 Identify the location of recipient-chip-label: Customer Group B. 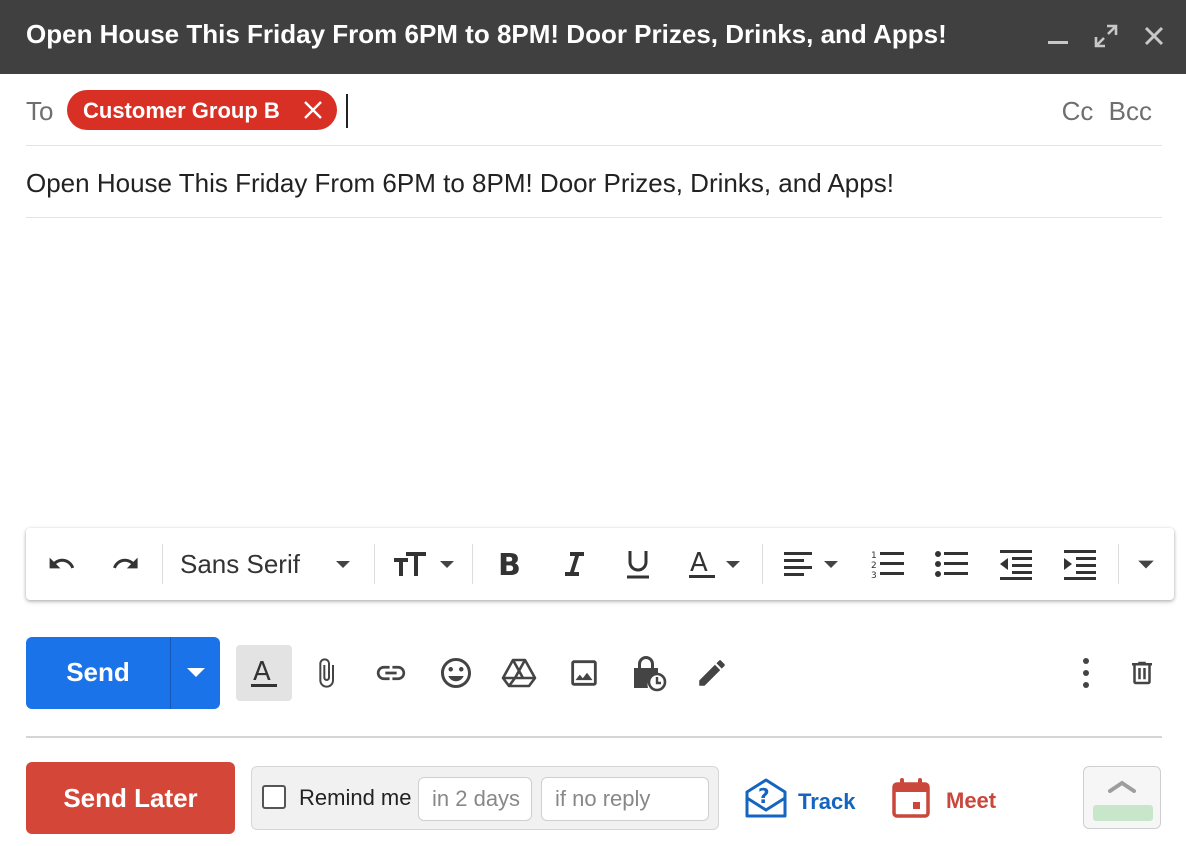
(181, 110).